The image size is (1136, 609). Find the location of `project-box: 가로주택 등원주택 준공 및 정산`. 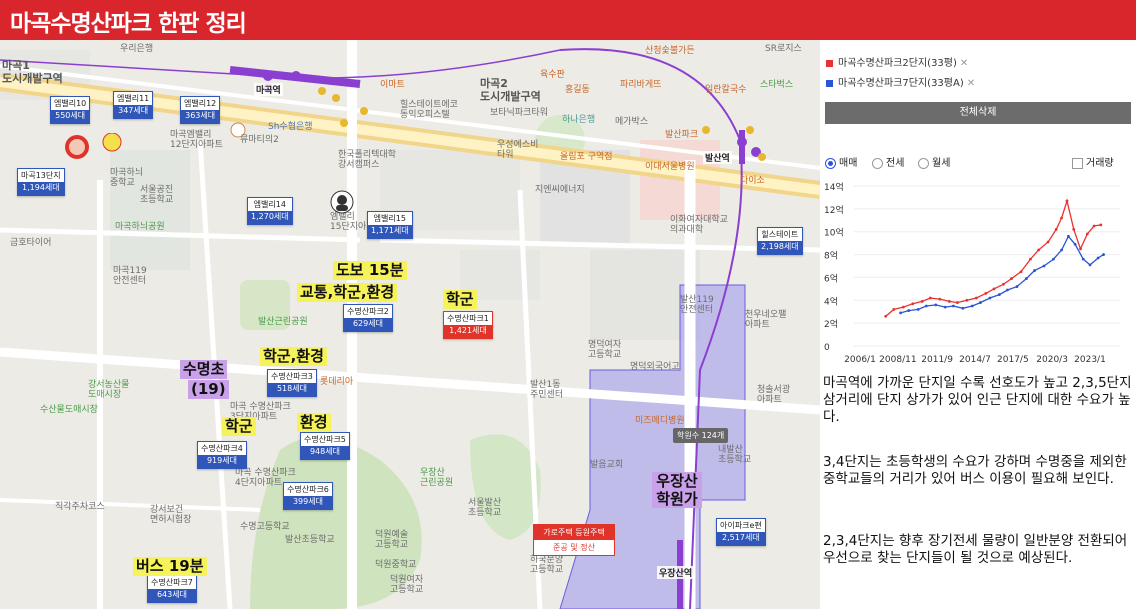

project-box: 가로주택 등원주택 준공 및 정산 is located at coordinates (574, 540).